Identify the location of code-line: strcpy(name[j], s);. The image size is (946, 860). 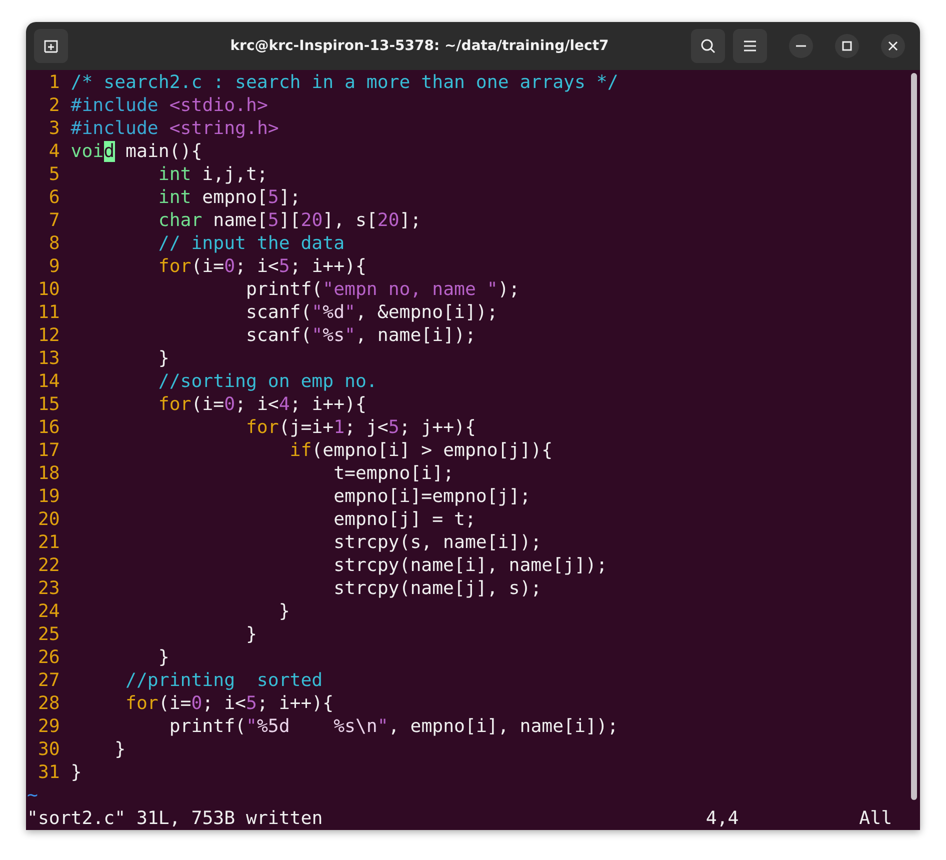
(438, 588).